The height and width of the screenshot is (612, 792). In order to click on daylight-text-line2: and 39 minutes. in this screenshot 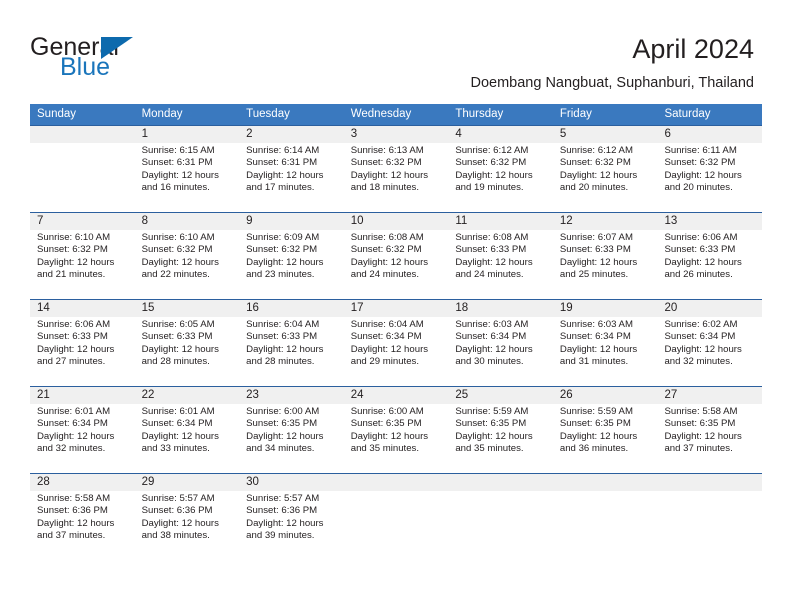, I will do `click(280, 536)`.